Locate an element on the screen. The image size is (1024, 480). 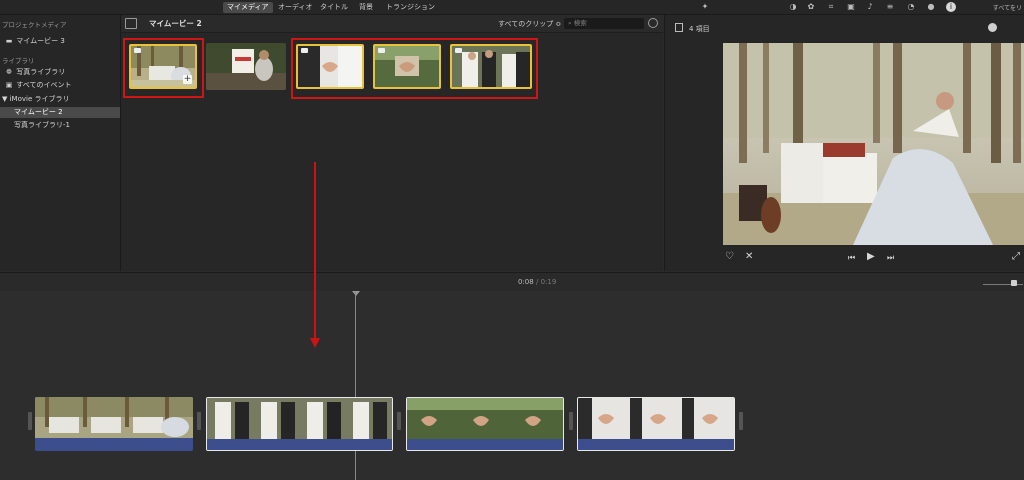
video-preview is located at coordinates (873, 144).